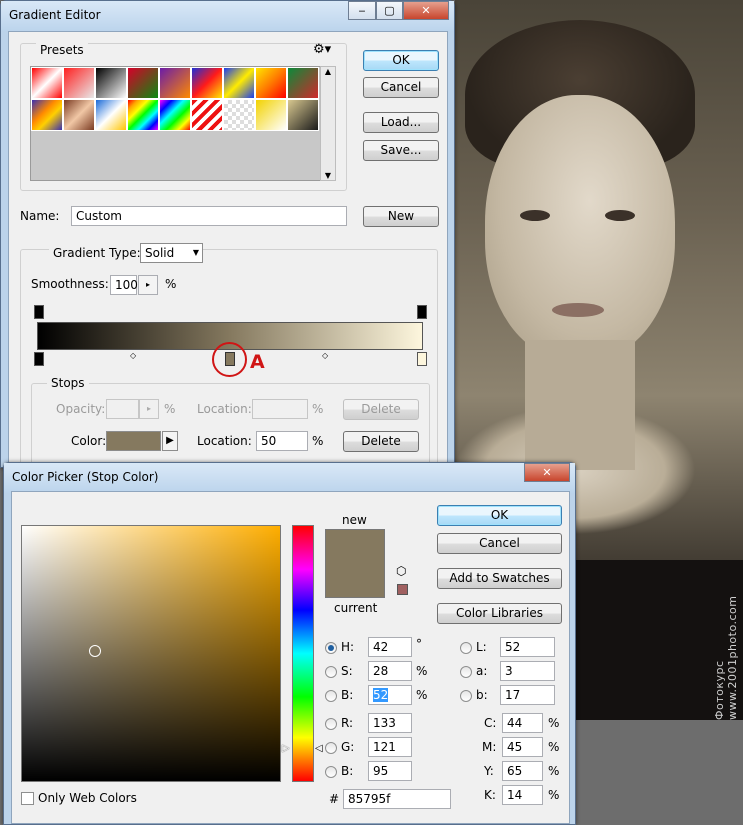 This screenshot has width=743, height=825. What do you see at coordinates (522, 795) in the screenshot?
I see `black-input: 14` at bounding box center [522, 795].